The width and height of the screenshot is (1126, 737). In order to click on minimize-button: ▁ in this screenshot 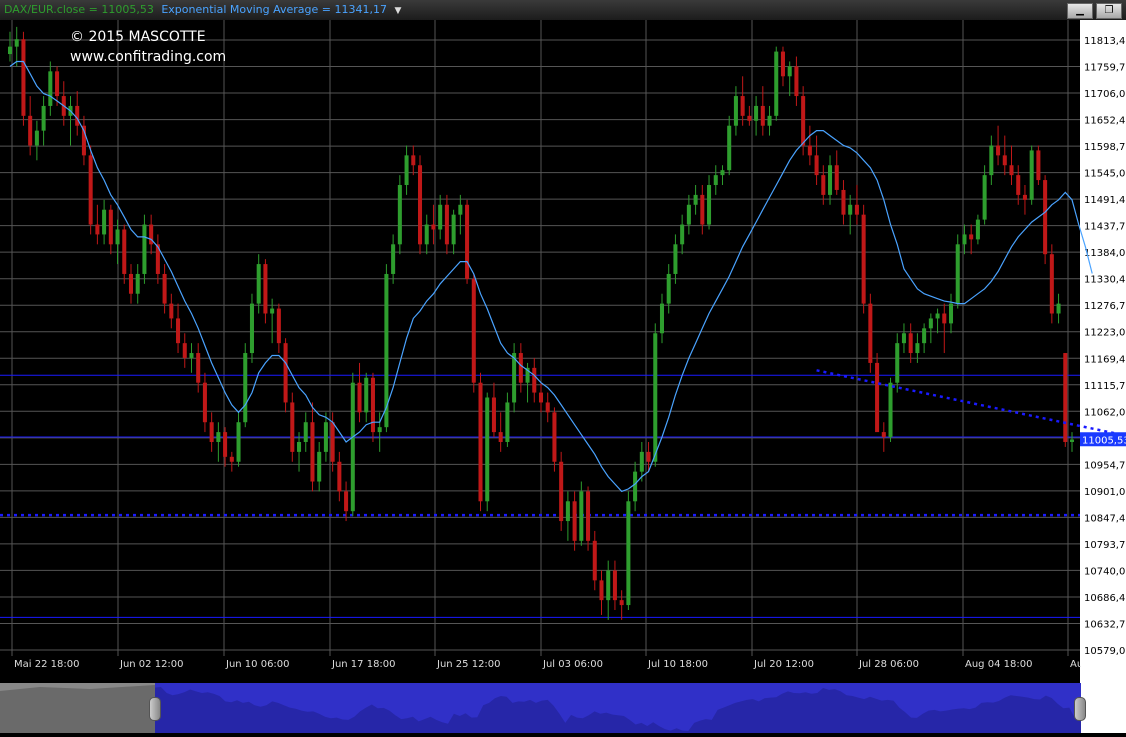, I will do `click(1080, 11)`.